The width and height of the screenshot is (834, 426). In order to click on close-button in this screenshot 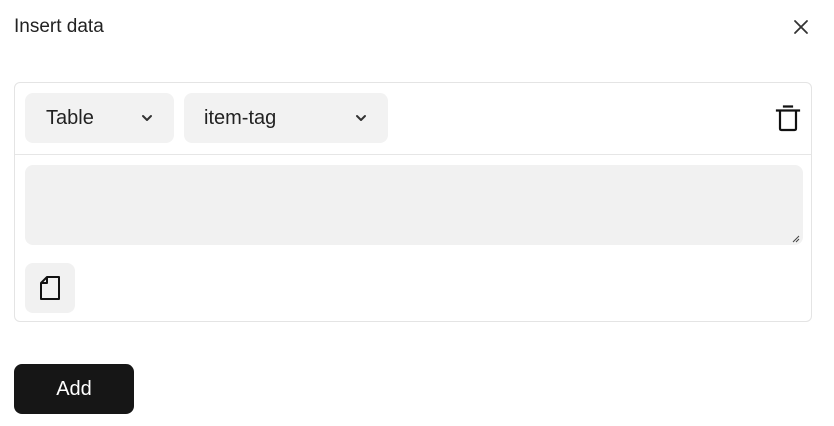, I will do `click(801, 27)`.